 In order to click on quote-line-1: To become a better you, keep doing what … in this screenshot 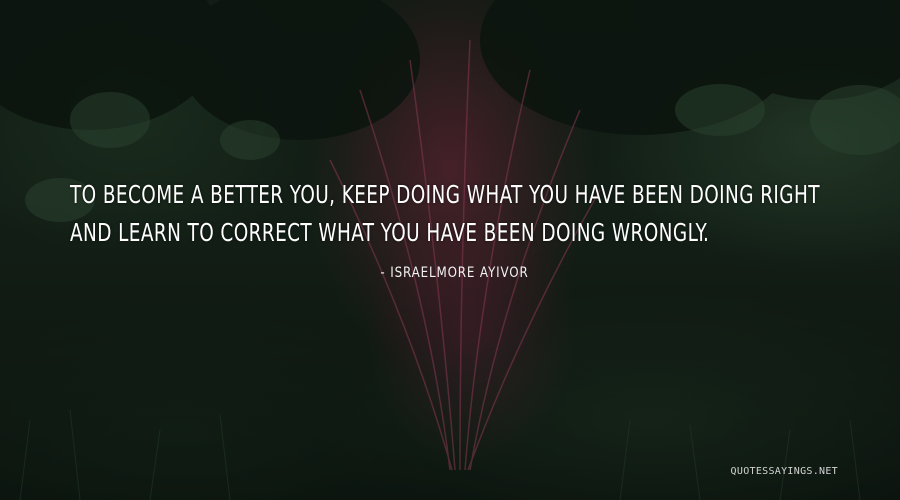, I will do `click(445, 194)`.